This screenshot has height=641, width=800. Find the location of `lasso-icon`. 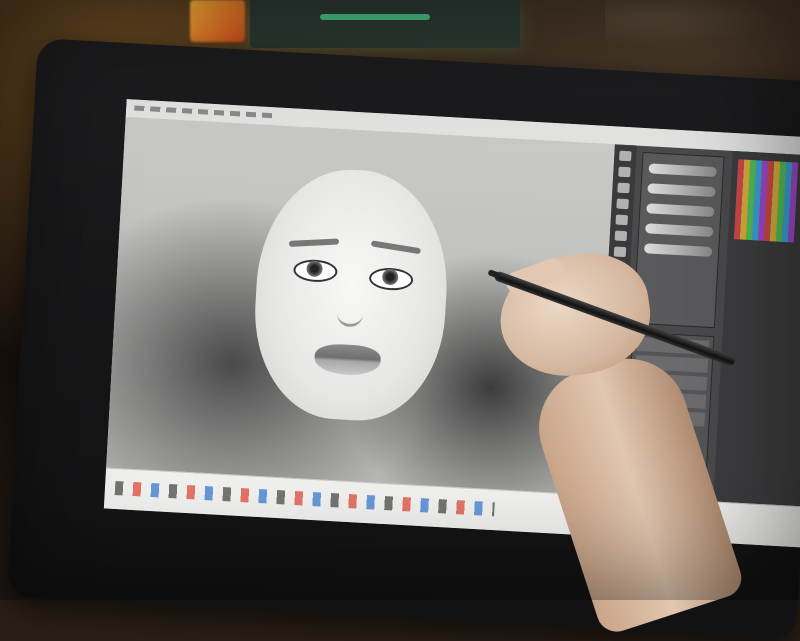

lasso-icon is located at coordinates (622, 204).